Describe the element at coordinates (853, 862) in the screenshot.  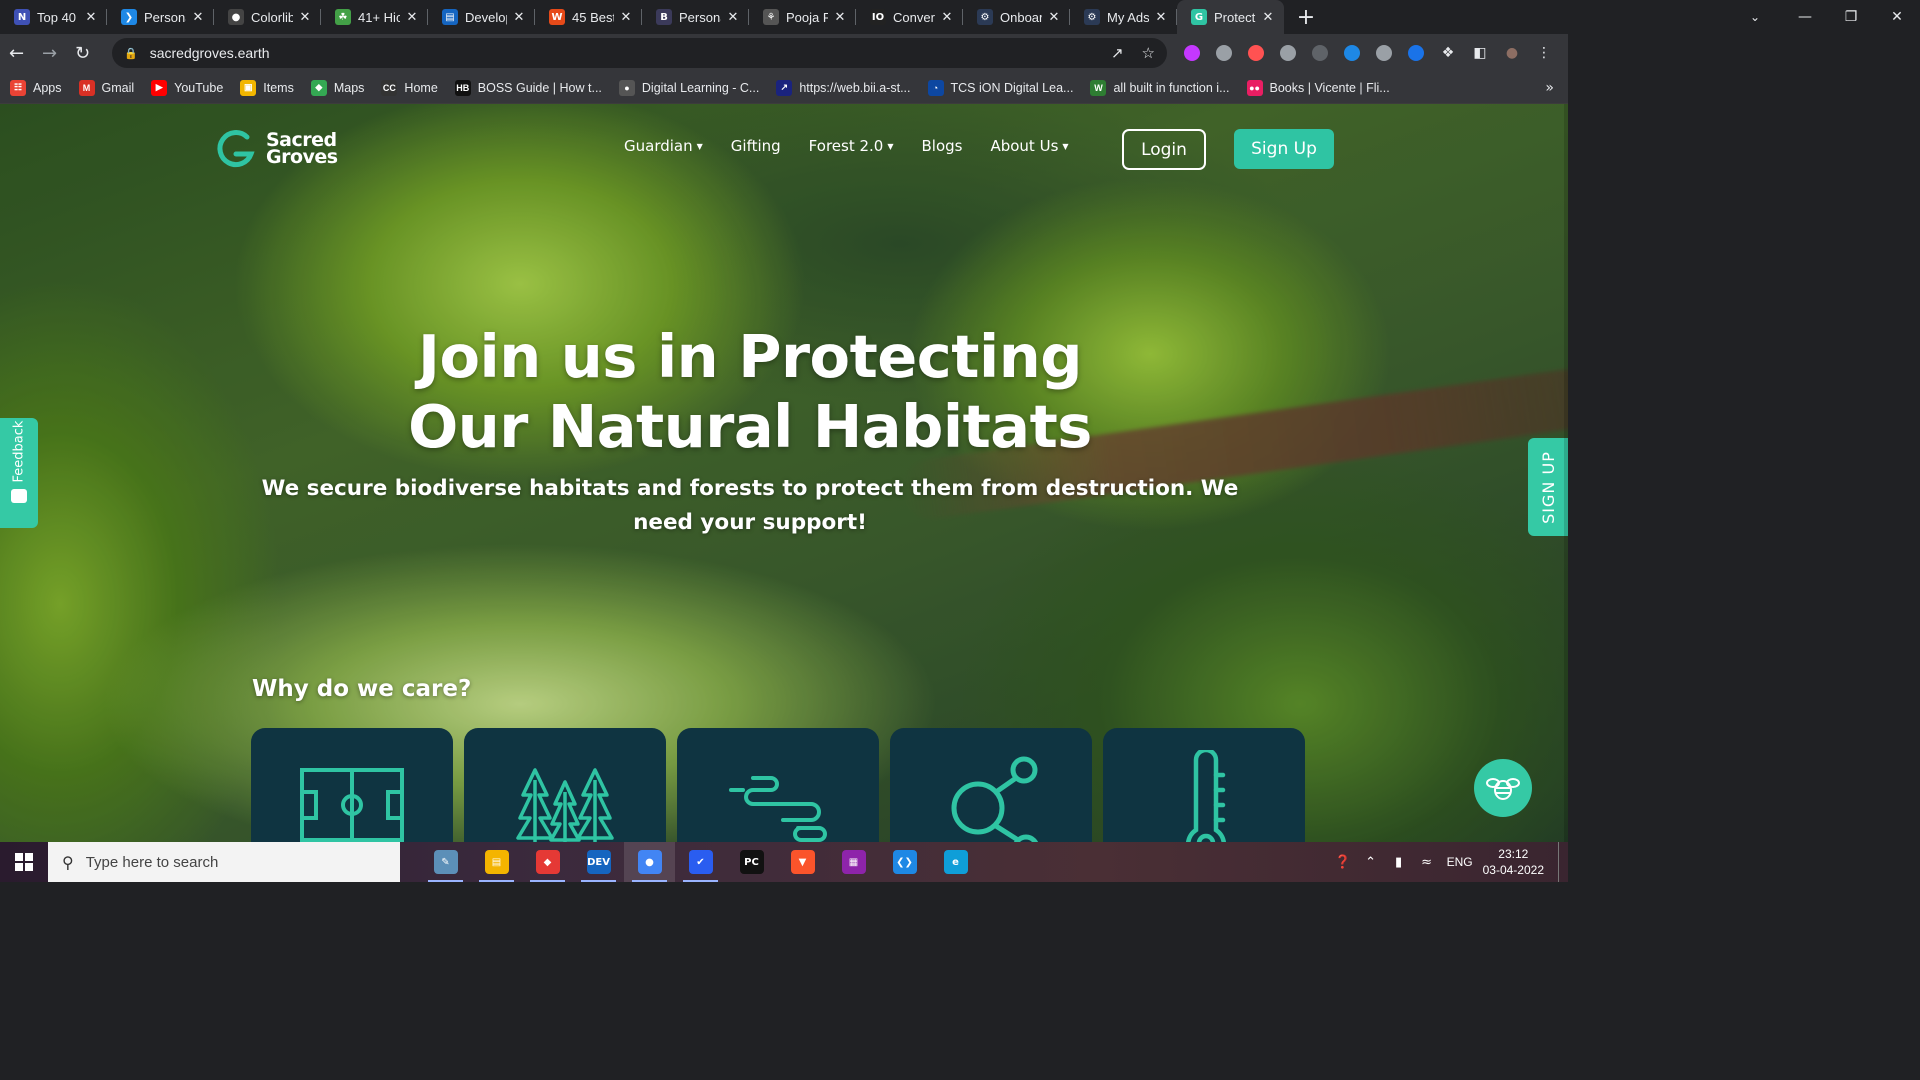
I see `taskbar-app-winrar: ▦` at that location.